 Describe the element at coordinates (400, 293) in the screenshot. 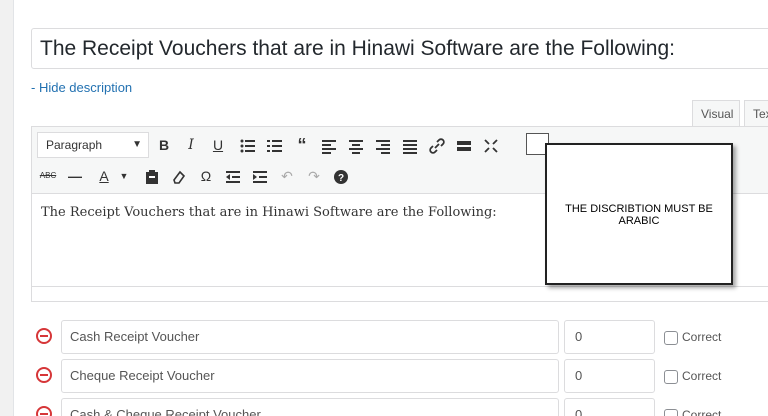

I see `editor-statusbar` at that location.